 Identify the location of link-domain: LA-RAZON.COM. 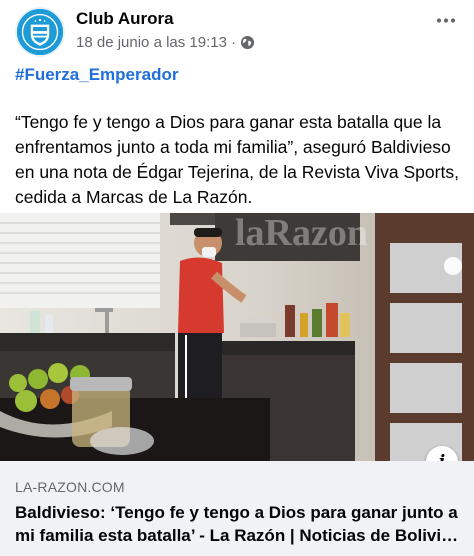
(70, 487).